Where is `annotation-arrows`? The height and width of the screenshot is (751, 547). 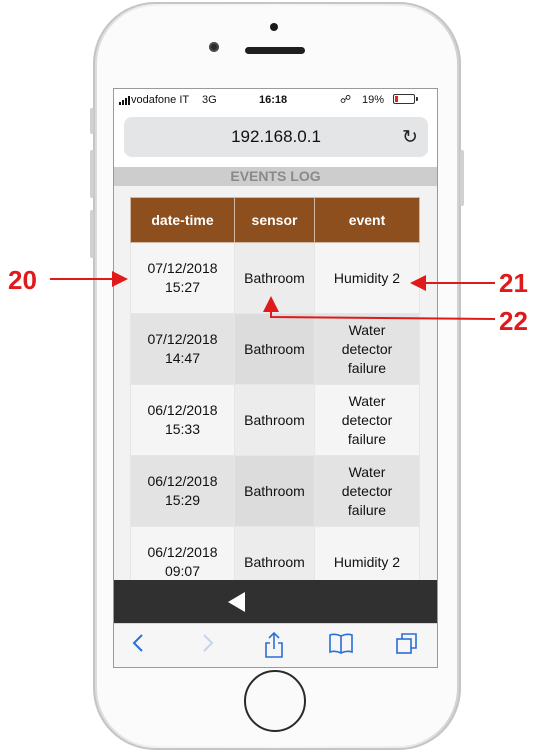 annotation-arrows is located at coordinates (273, 295).